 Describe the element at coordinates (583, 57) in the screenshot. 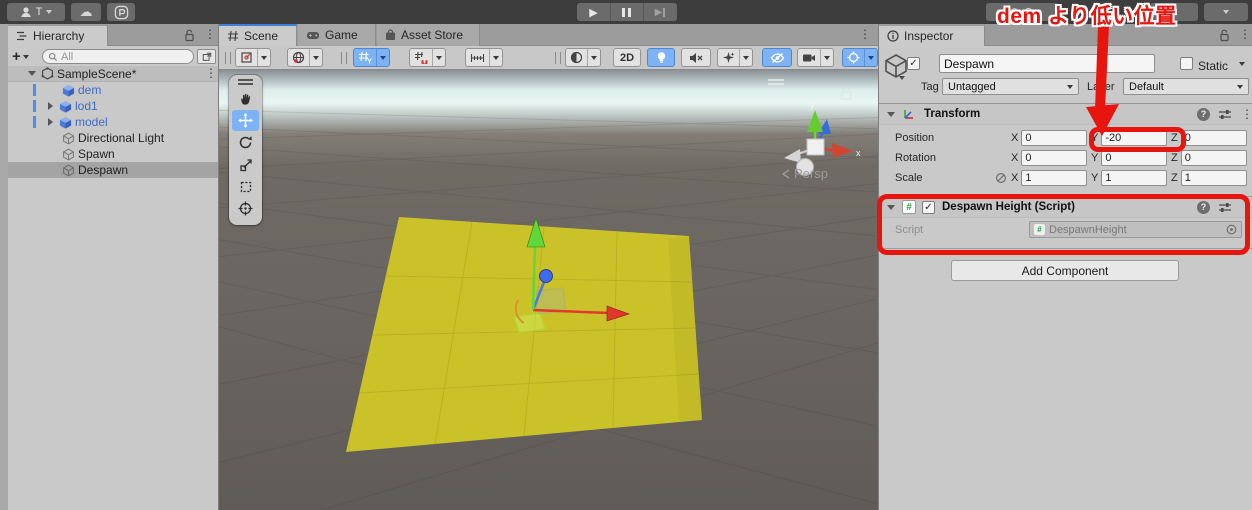

I see `shading-mode-button` at that location.